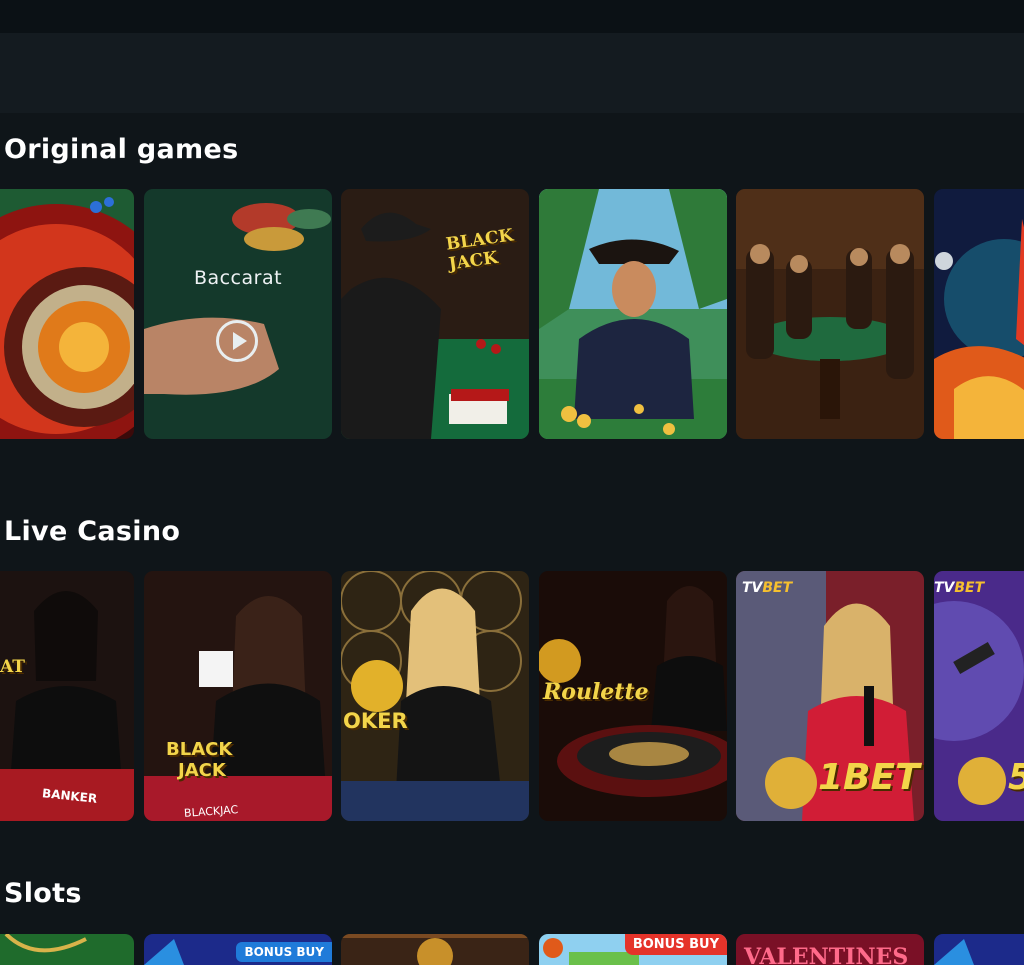 Image resolution: width=1024 pixels, height=965 pixels. I want to click on bonus-buy-badge: BONUS BUY, so click(284, 952).